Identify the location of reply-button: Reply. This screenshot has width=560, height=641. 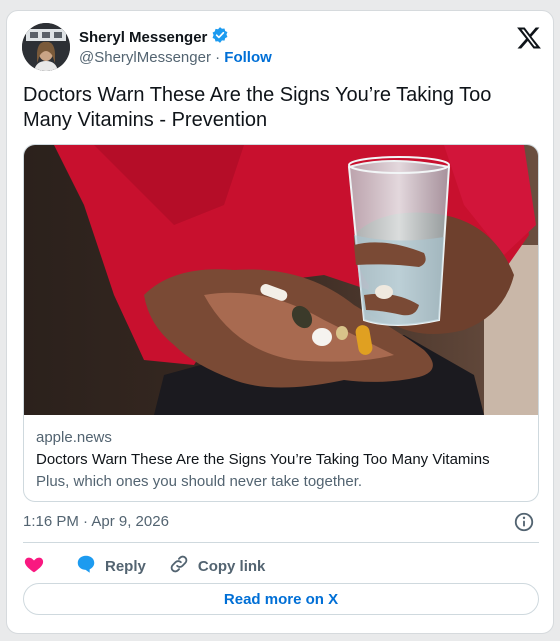
(110, 566).